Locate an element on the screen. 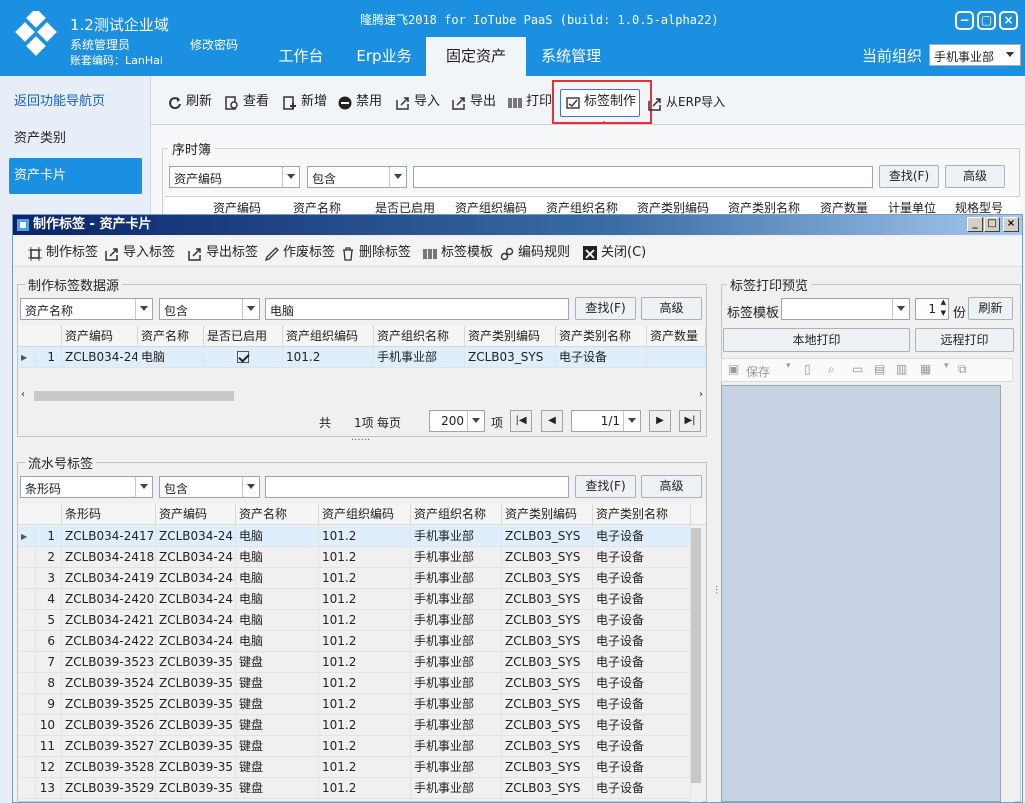 Image resolution: width=1025 pixels, height=803 pixels. scroll-left-icon: ‹ is located at coordinates (23, 394).